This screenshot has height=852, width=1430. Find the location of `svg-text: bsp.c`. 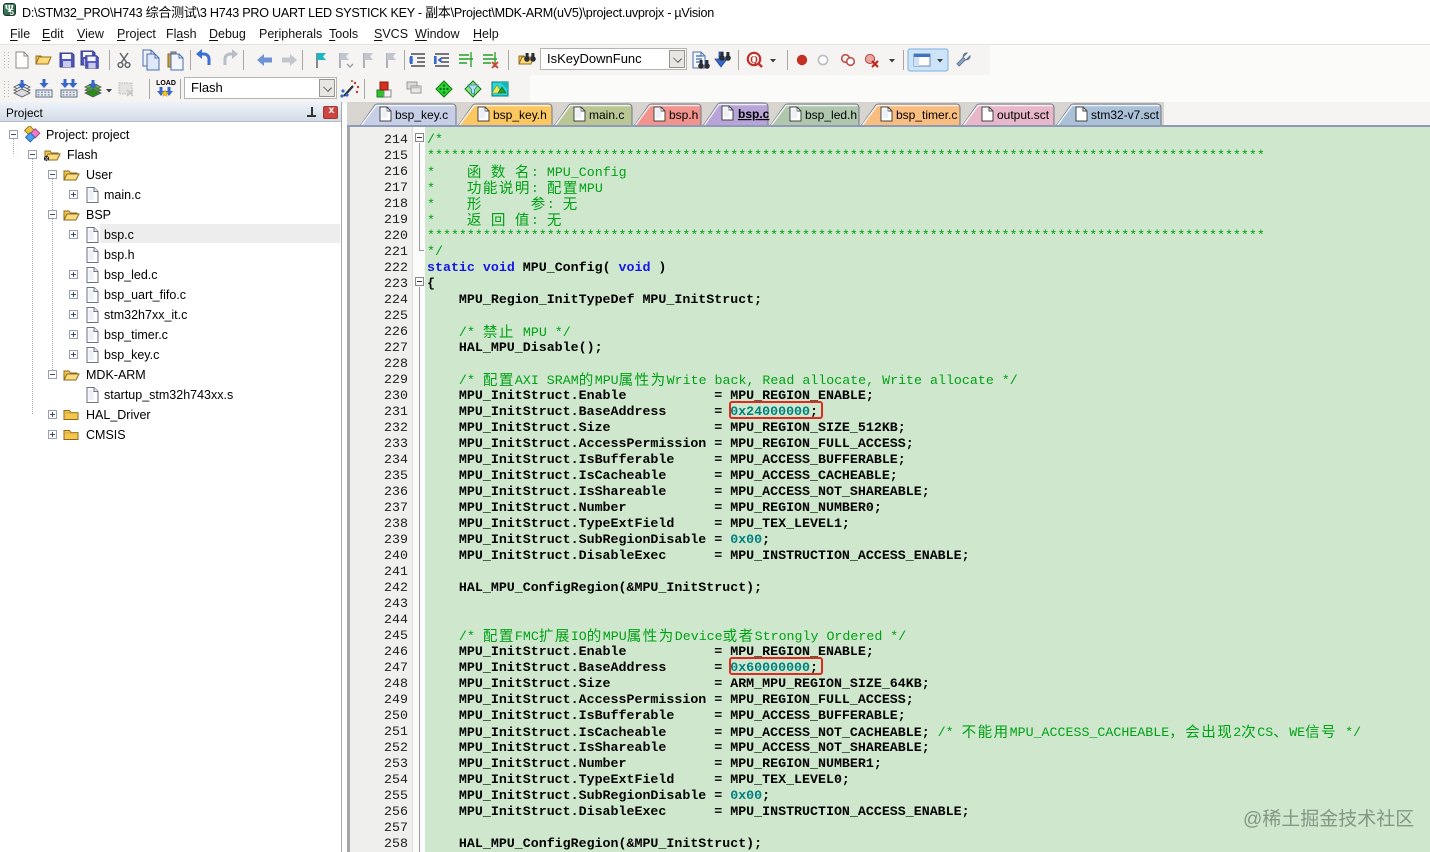

svg-text: bsp.c is located at coordinates (754, 114).